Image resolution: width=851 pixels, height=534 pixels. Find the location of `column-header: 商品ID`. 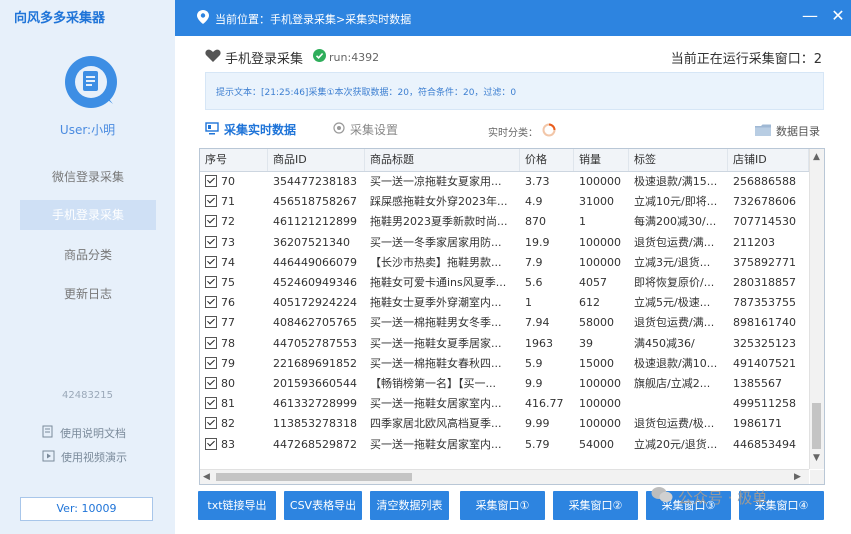

column-header: 商品ID is located at coordinates (316, 160).